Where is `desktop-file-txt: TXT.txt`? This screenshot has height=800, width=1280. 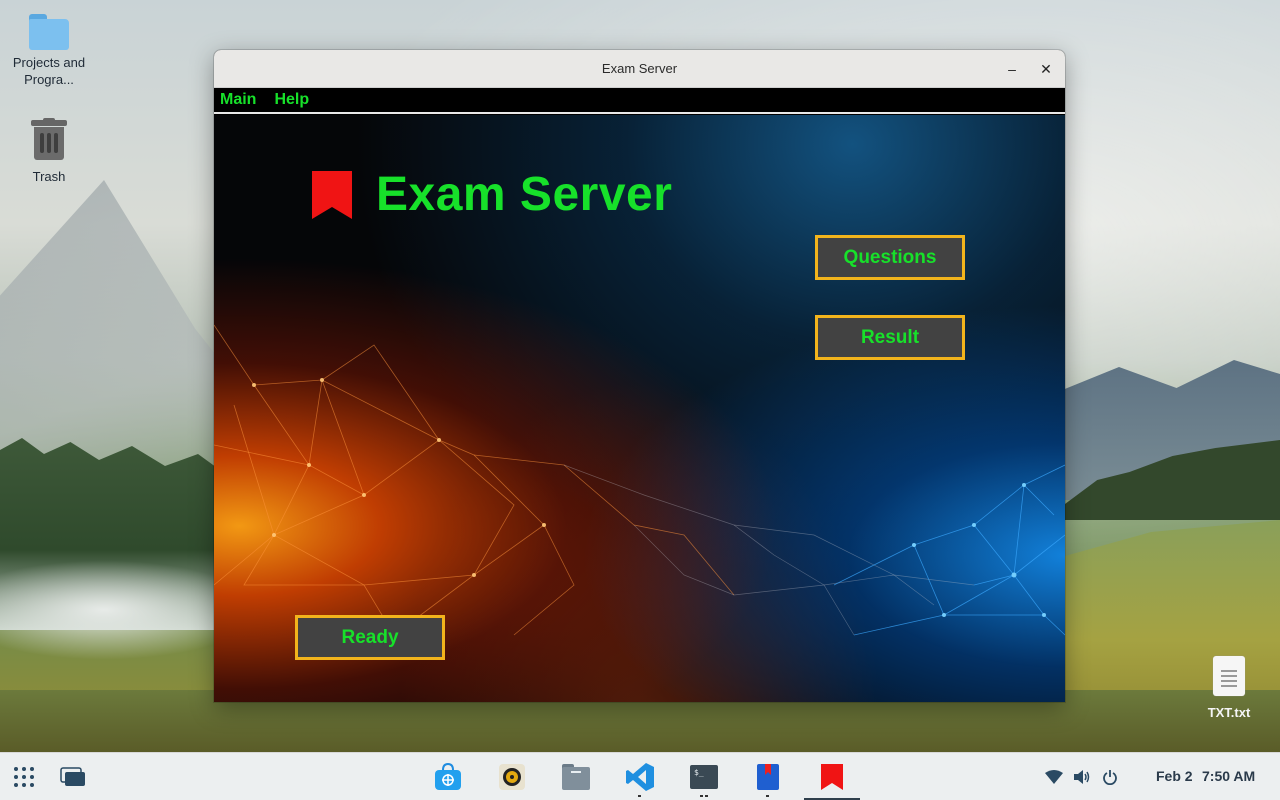 desktop-file-txt: TXT.txt is located at coordinates (1229, 688).